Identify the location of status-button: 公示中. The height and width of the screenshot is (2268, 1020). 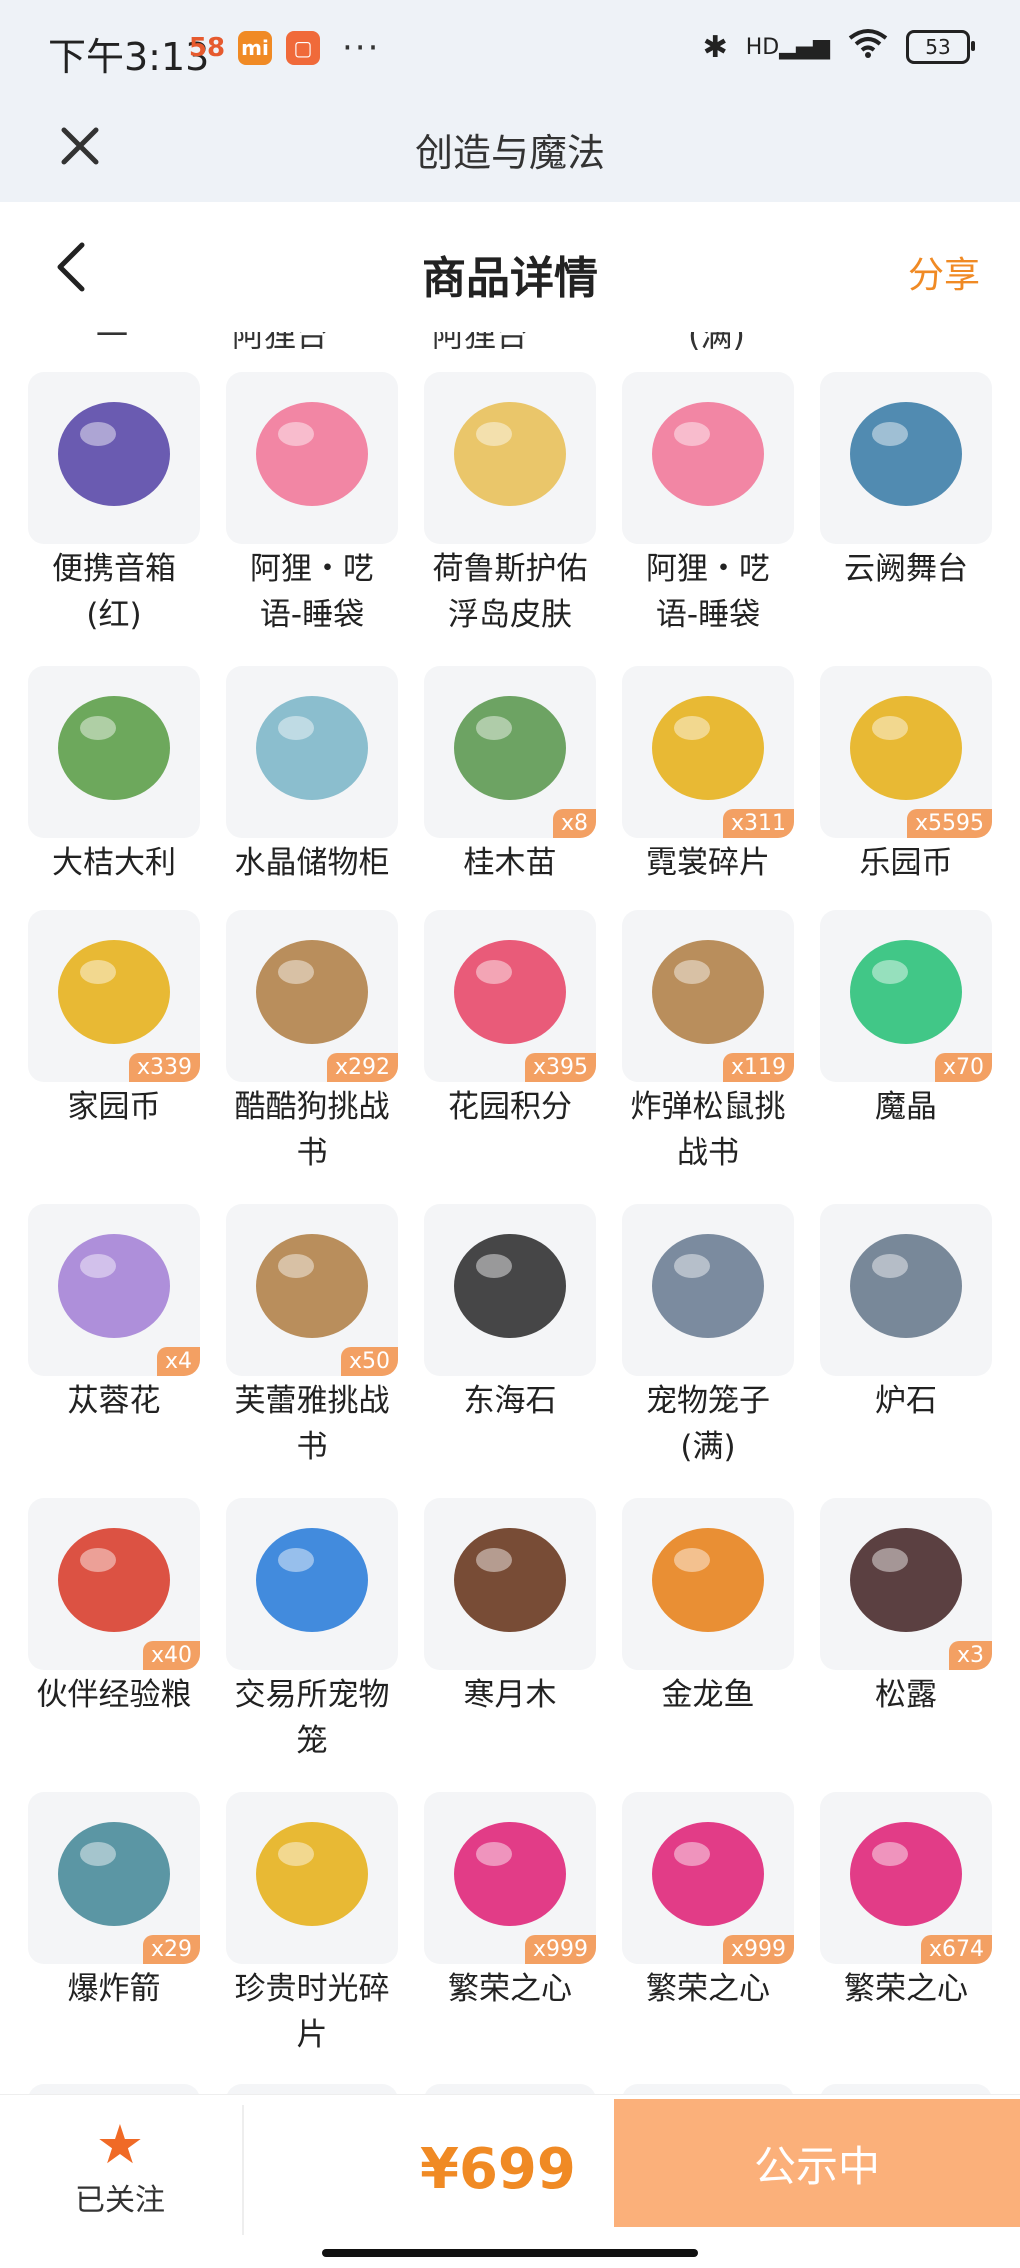
(817, 2163).